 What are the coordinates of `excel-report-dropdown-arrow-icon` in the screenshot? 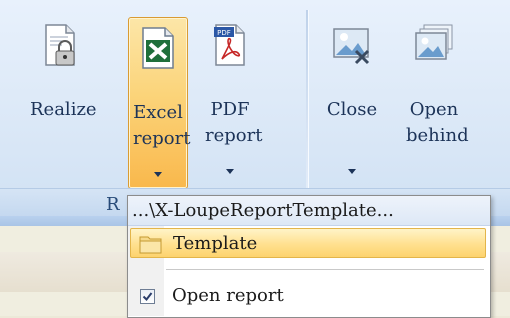 It's located at (158, 174).